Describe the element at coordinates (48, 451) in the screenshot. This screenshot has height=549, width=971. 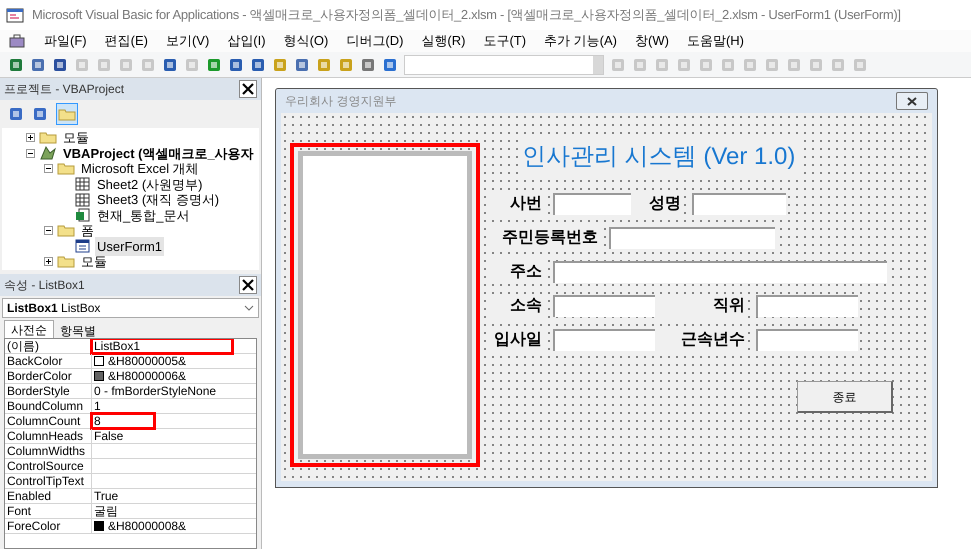
I see `property-name: ColumnWidths` at that location.